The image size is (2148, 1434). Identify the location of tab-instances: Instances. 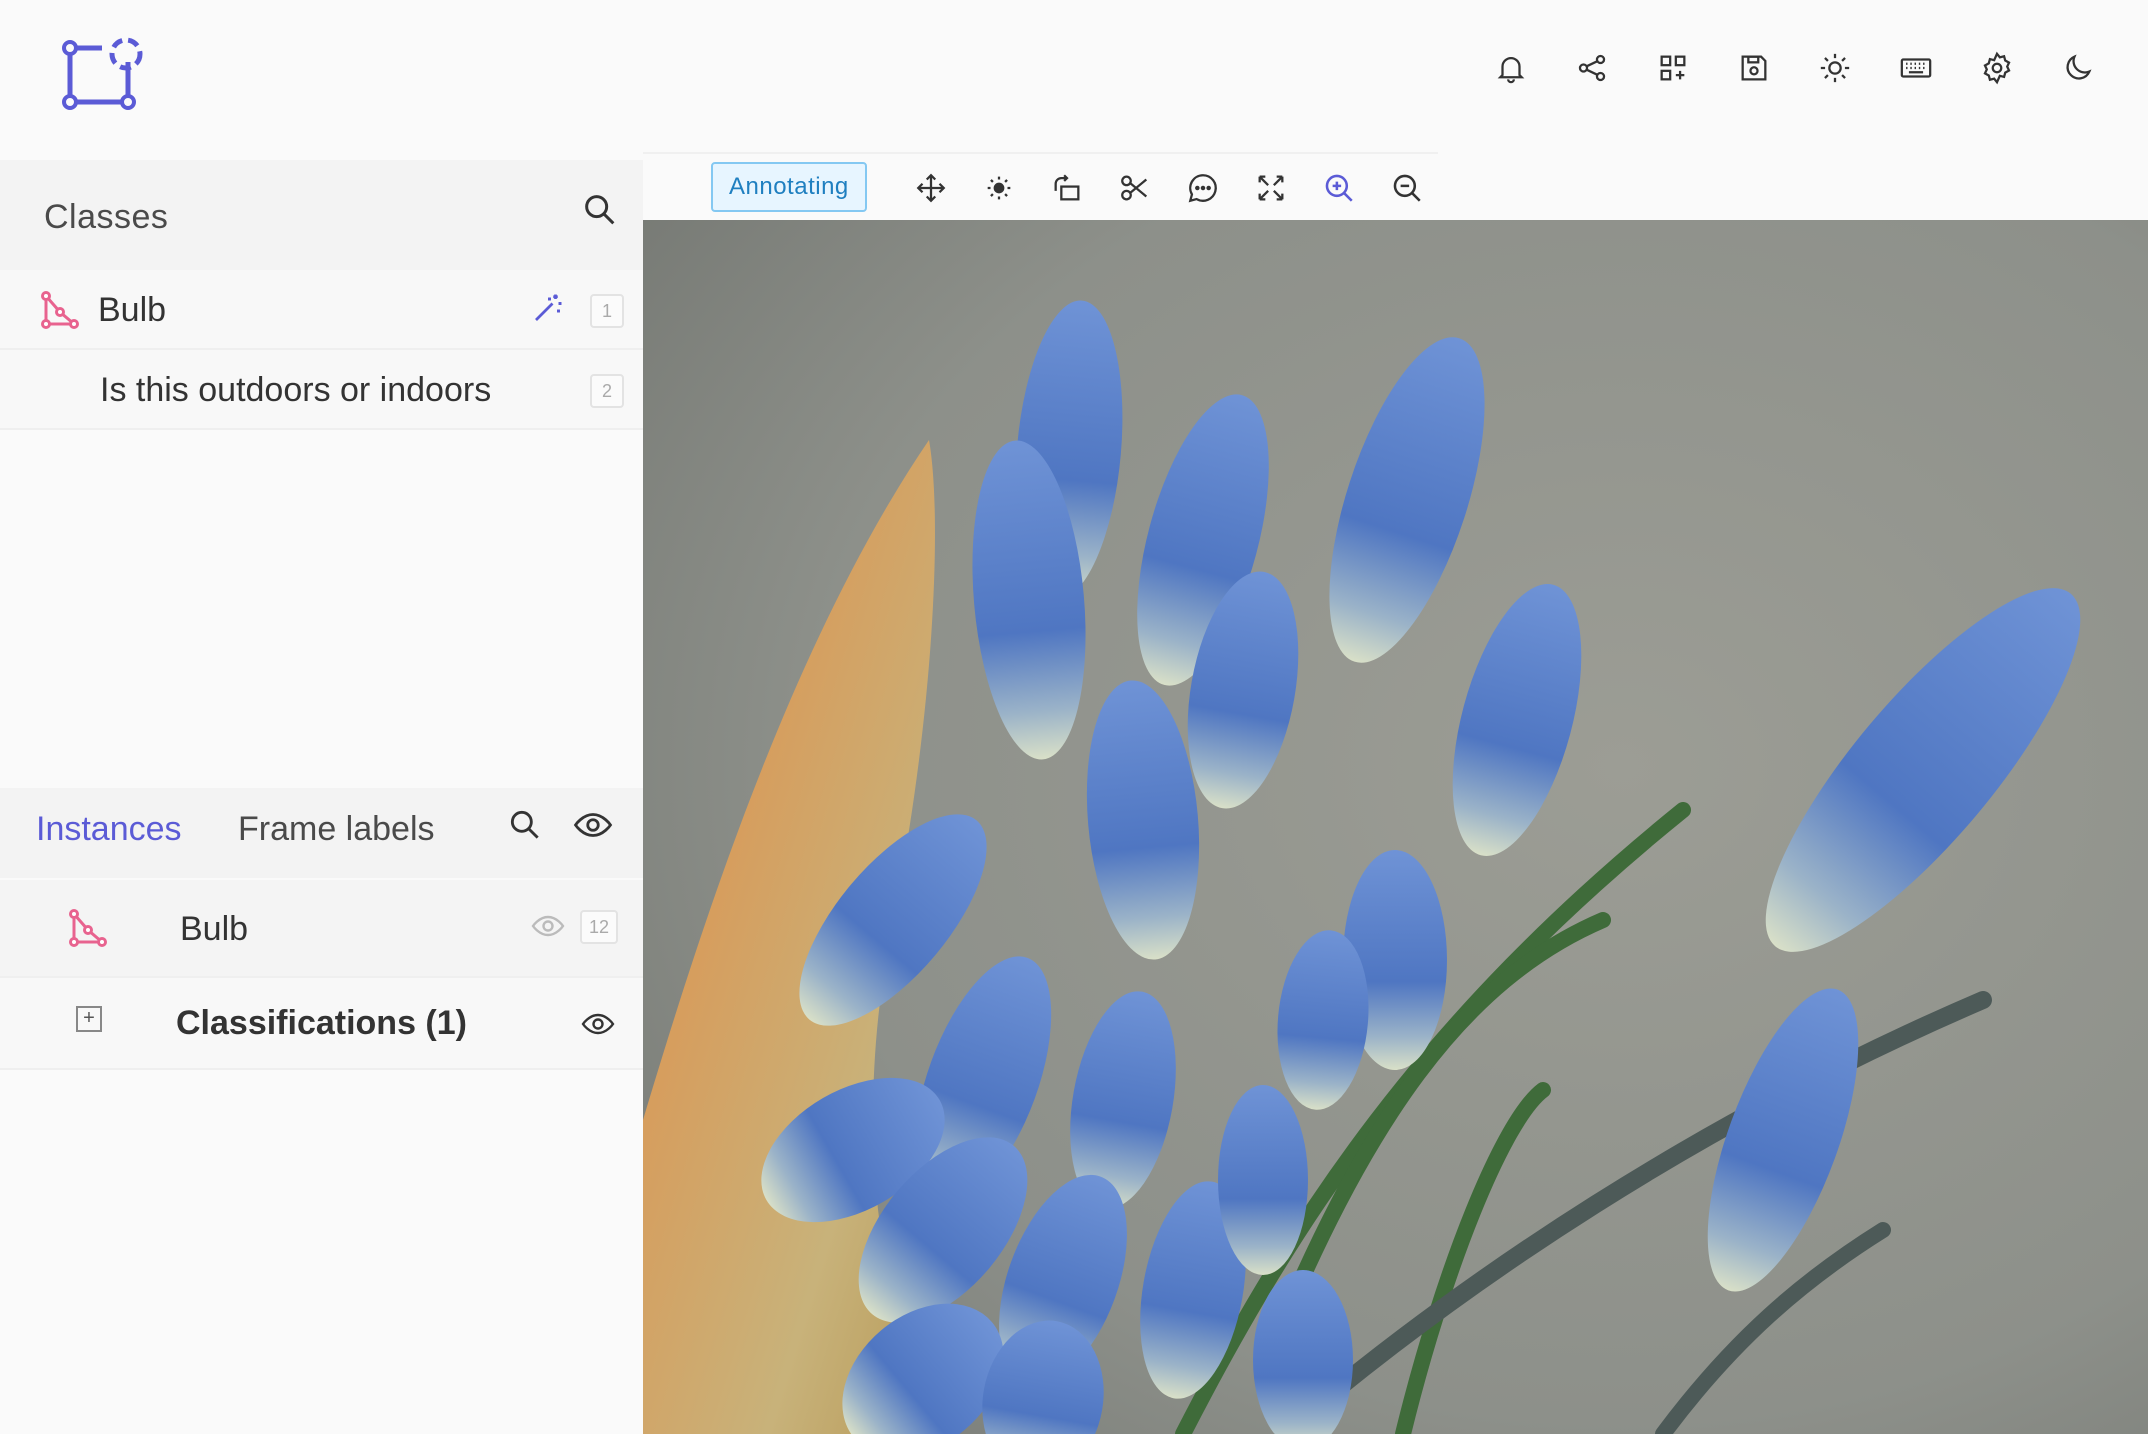
(109, 829).